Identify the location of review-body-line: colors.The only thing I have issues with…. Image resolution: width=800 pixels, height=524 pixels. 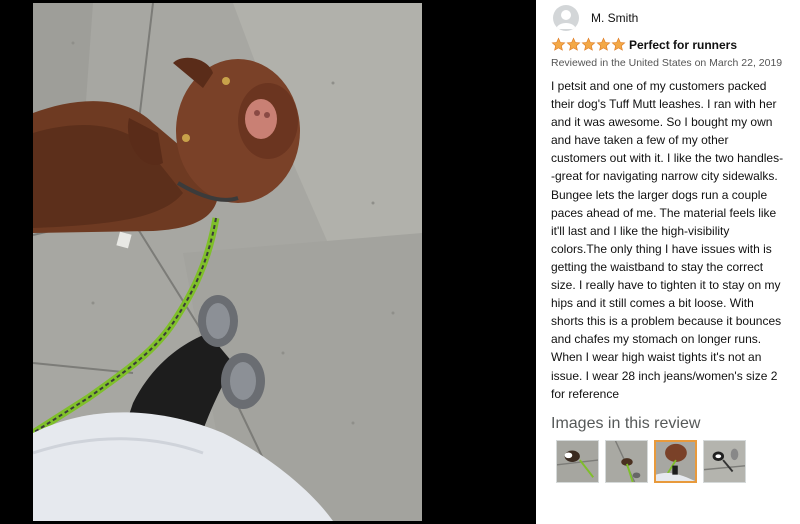
(661, 248).